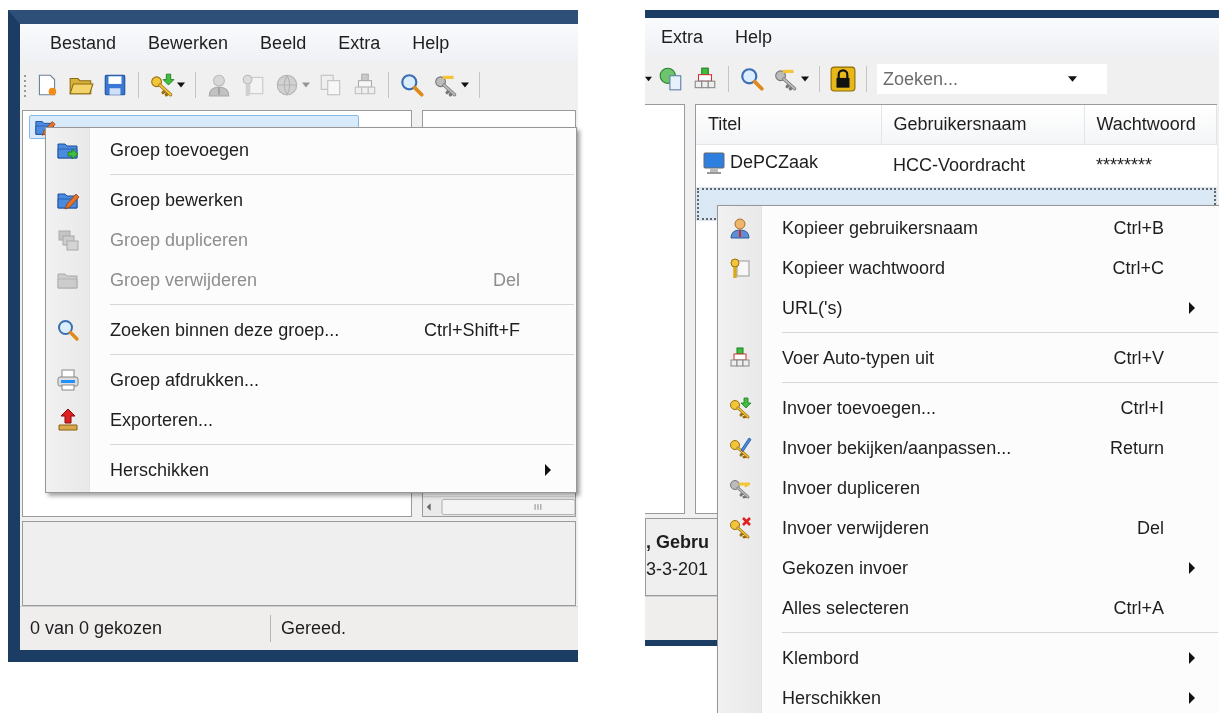  Describe the element at coordinates (83, 43) in the screenshot. I see `menu-bar-item: Bestand` at that location.